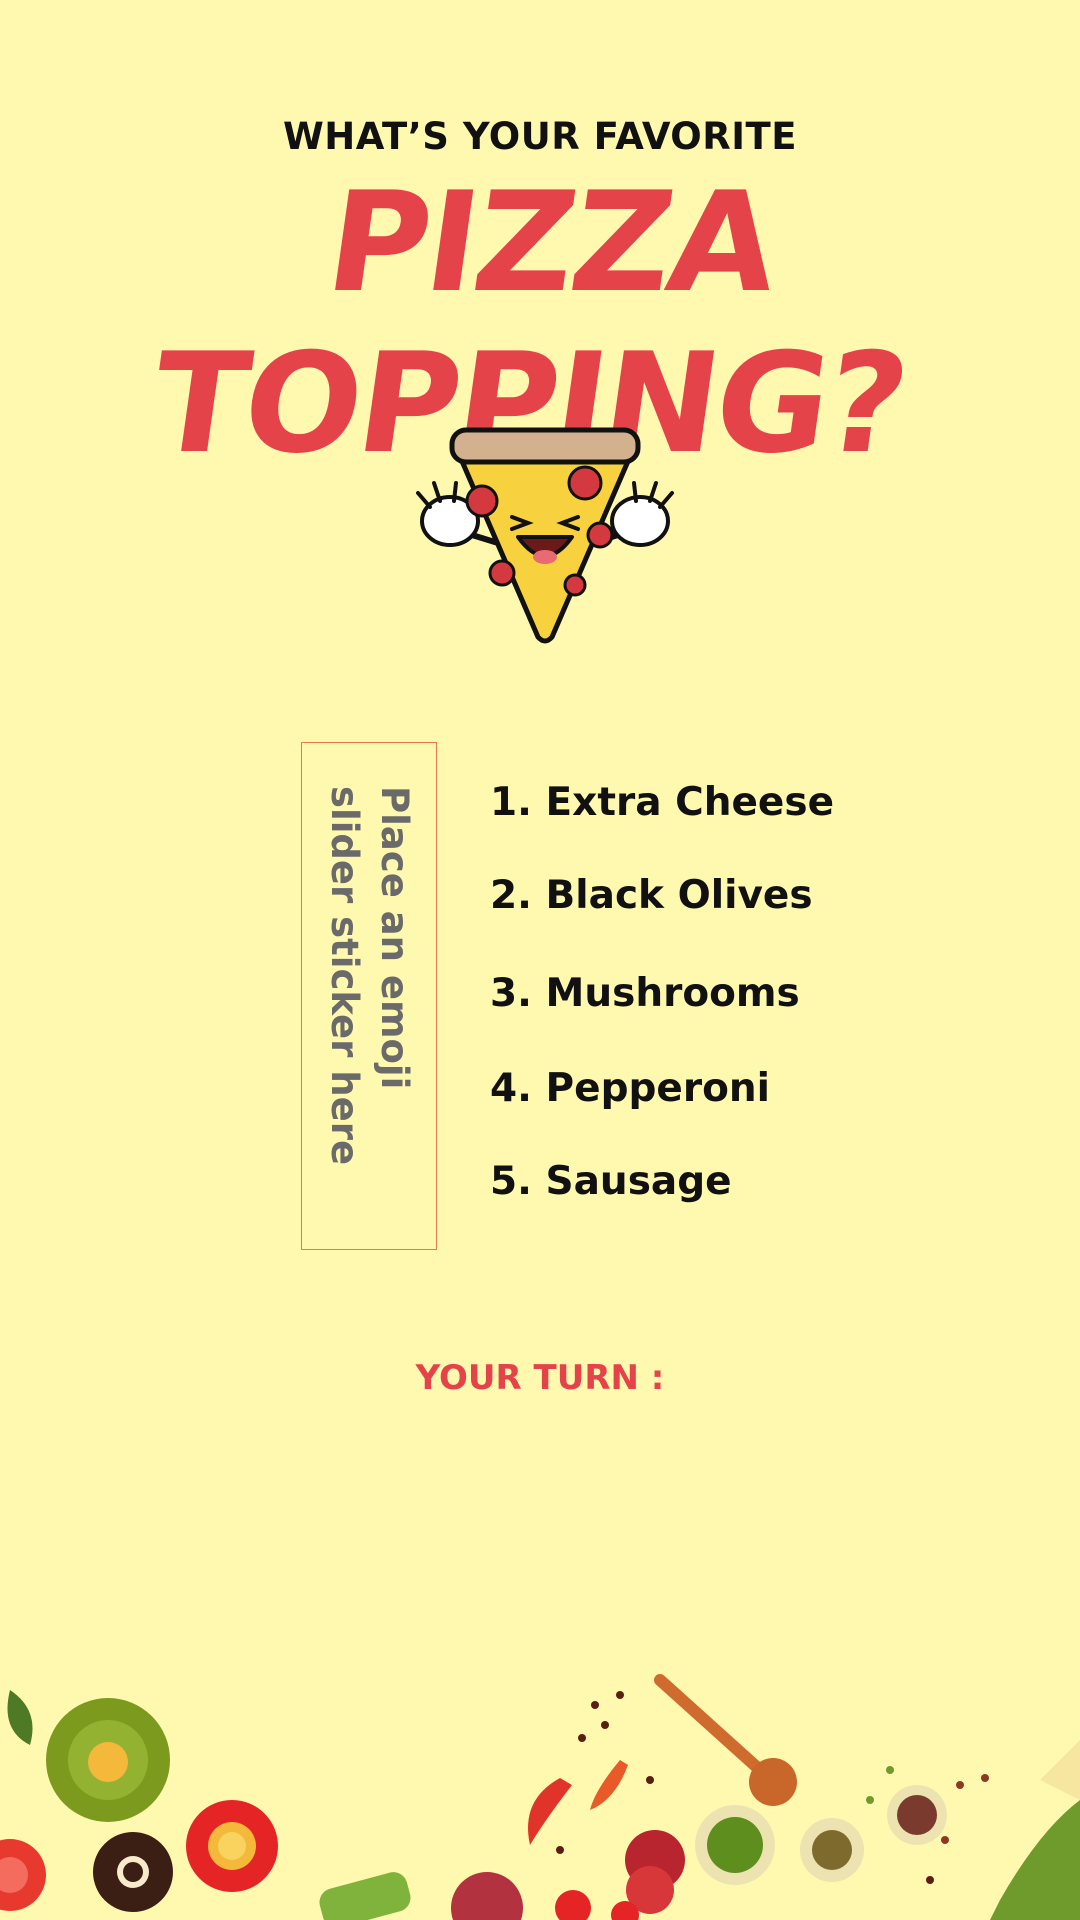 This screenshot has width=1080, height=1920. I want to click on slider-placeholder-text: Place an emoji slider sticker here, so click(369, 976).